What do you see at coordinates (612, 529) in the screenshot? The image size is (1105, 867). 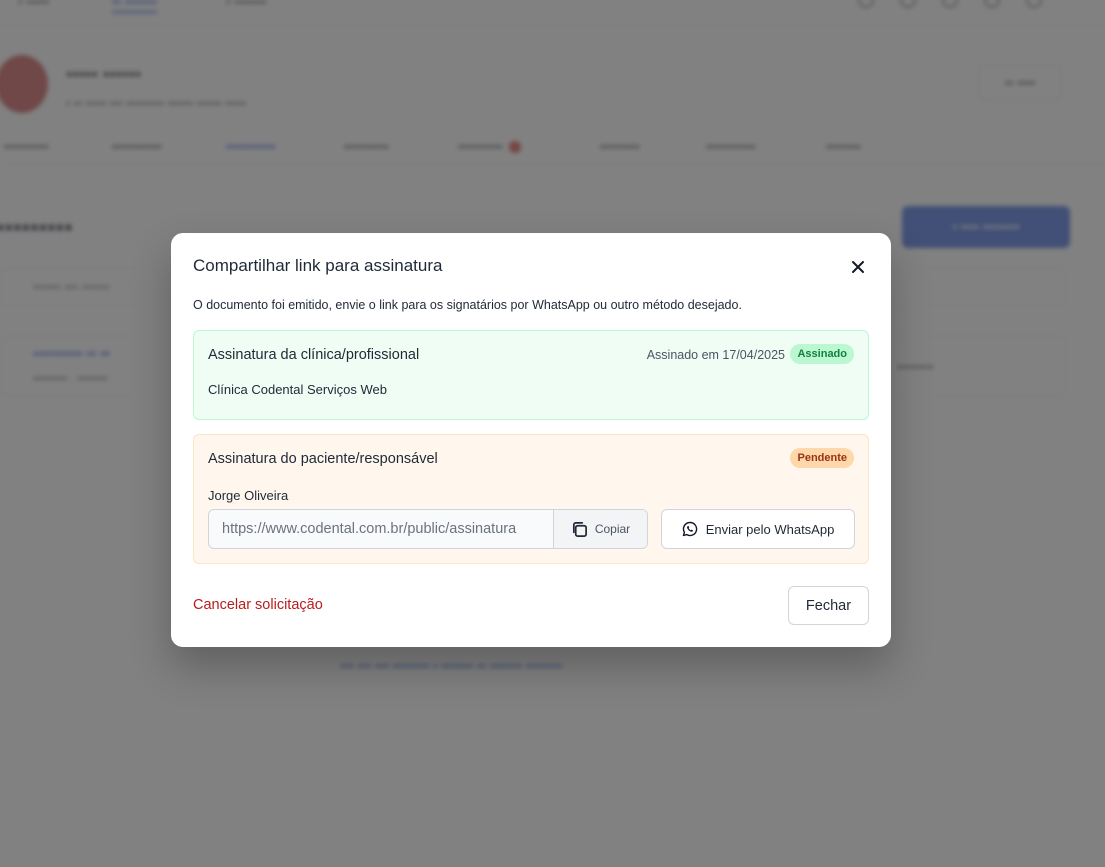 I see `copy-link-label: Copiar` at bounding box center [612, 529].